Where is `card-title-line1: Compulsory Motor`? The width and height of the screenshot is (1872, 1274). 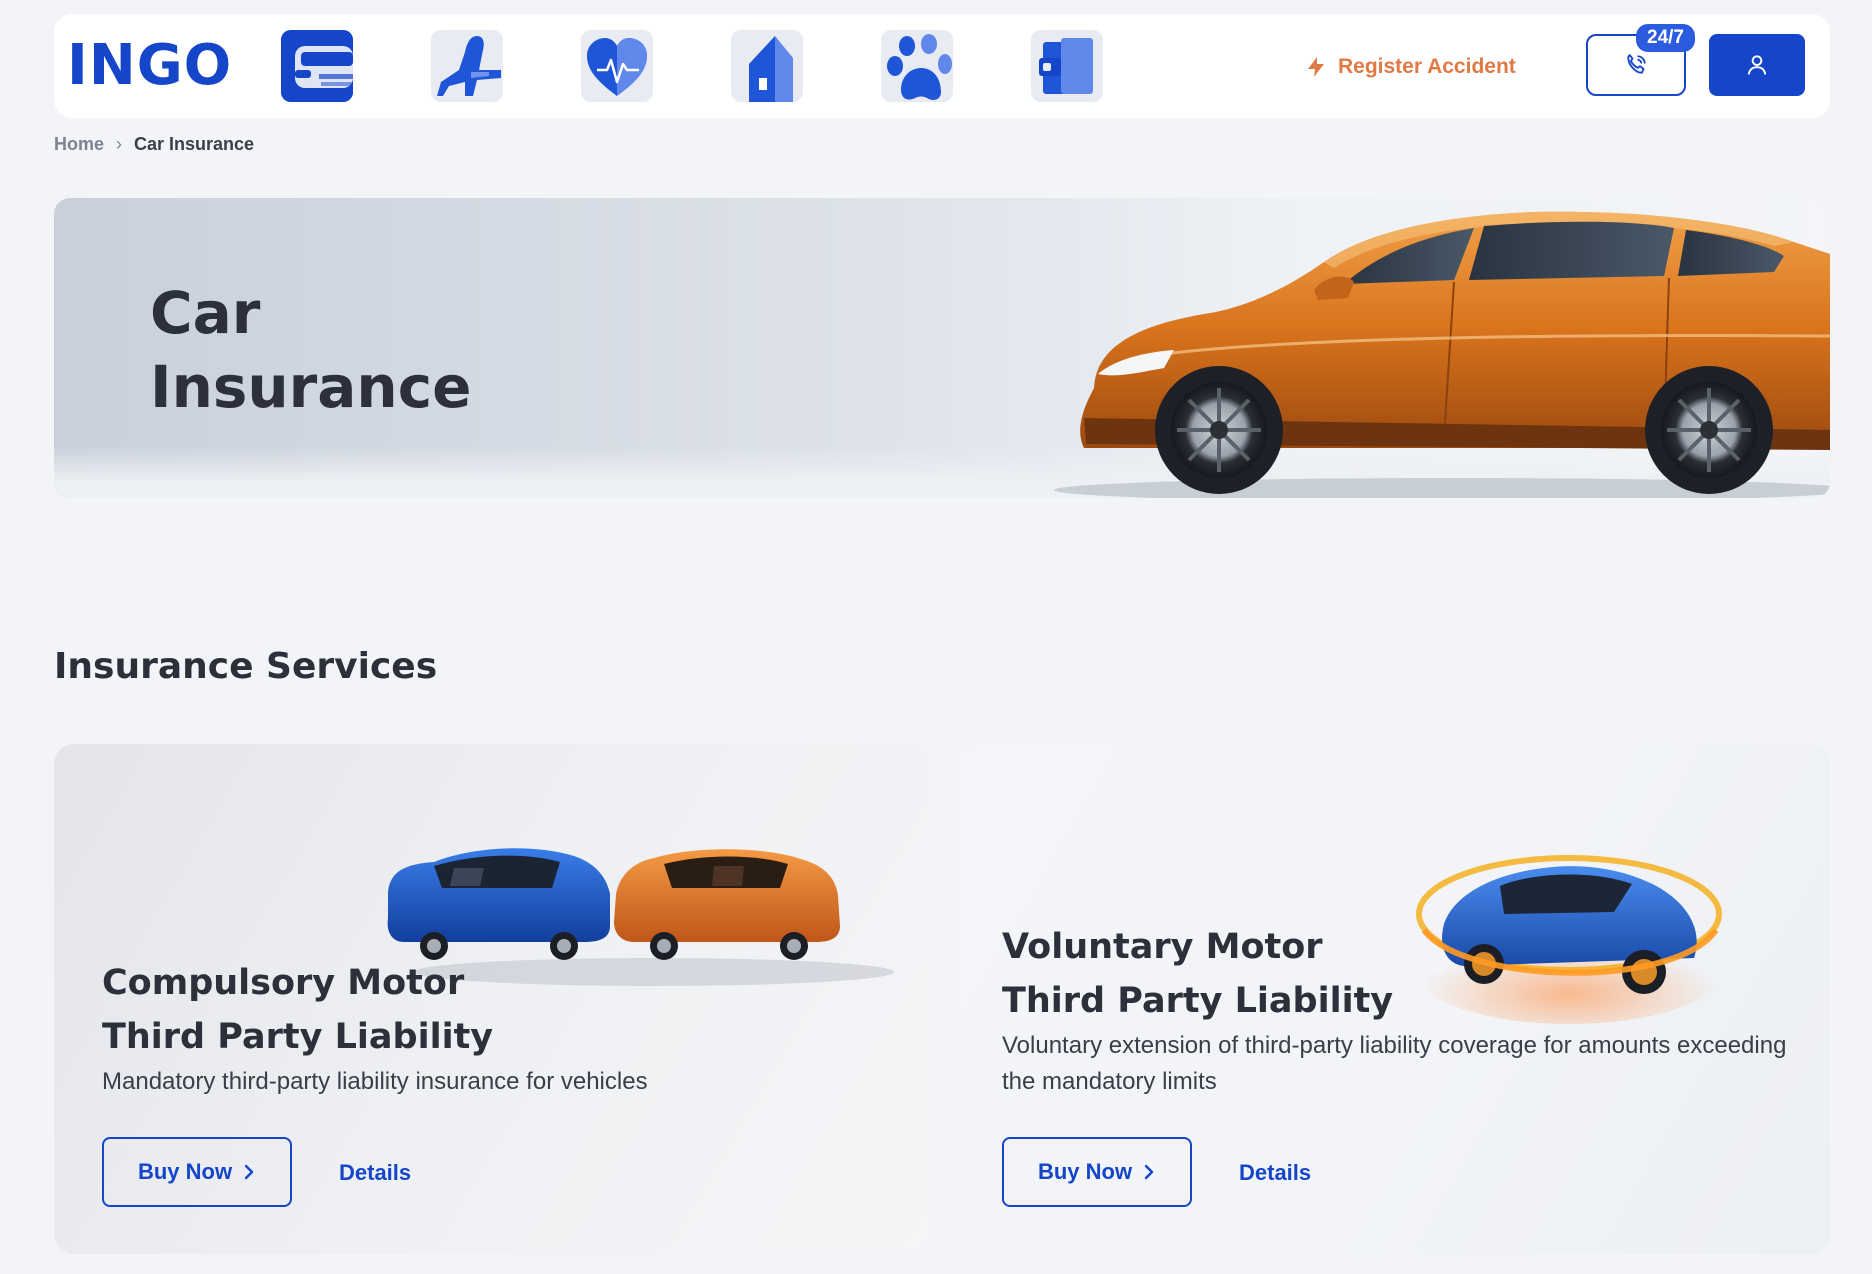 card-title-line1: Compulsory Motor is located at coordinates (283, 983).